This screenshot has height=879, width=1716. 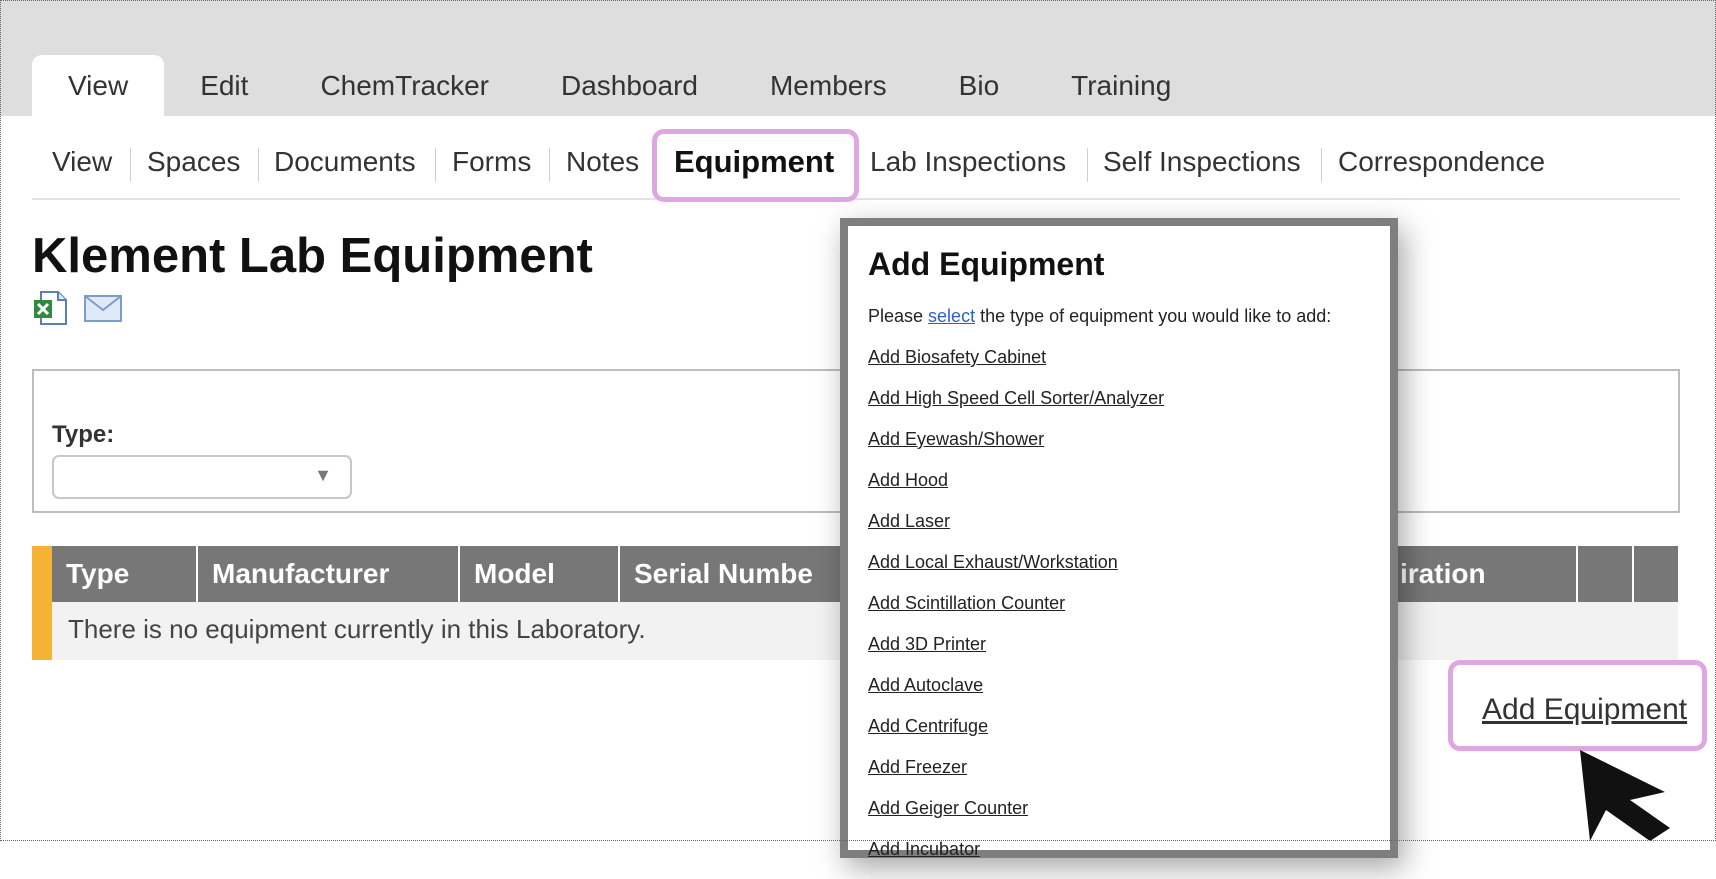 I want to click on dropdown-arrow-icon: ▼, so click(x=323, y=475).